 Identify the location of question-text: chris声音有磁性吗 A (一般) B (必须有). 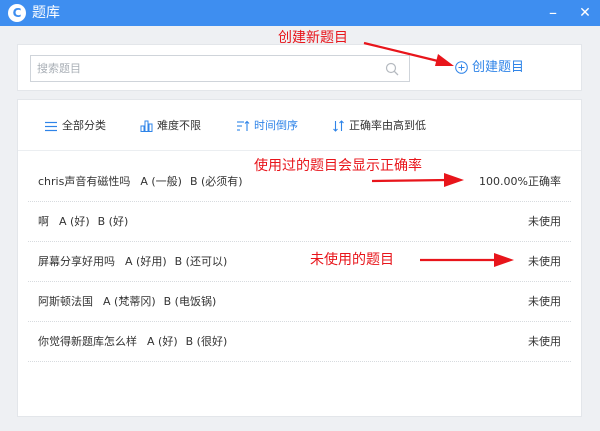
(144, 181).